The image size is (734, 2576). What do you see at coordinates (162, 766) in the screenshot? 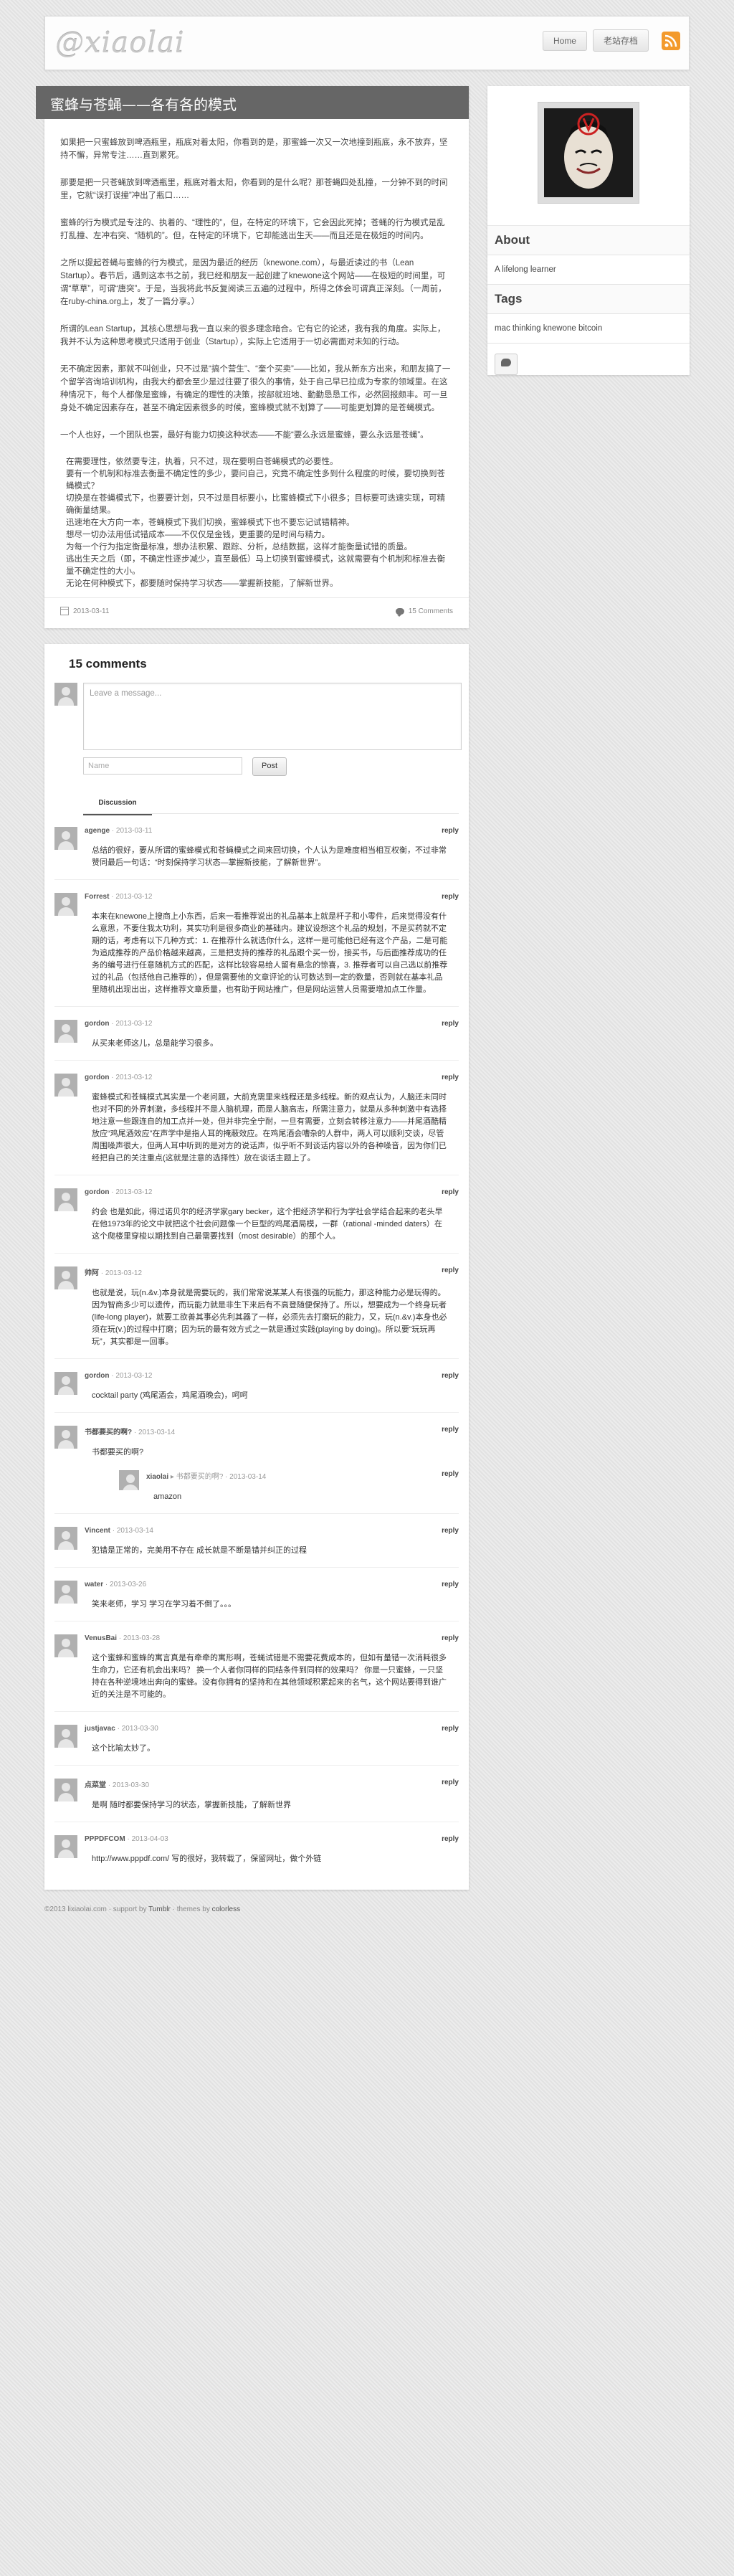
I see `name-input: Name` at bounding box center [162, 766].